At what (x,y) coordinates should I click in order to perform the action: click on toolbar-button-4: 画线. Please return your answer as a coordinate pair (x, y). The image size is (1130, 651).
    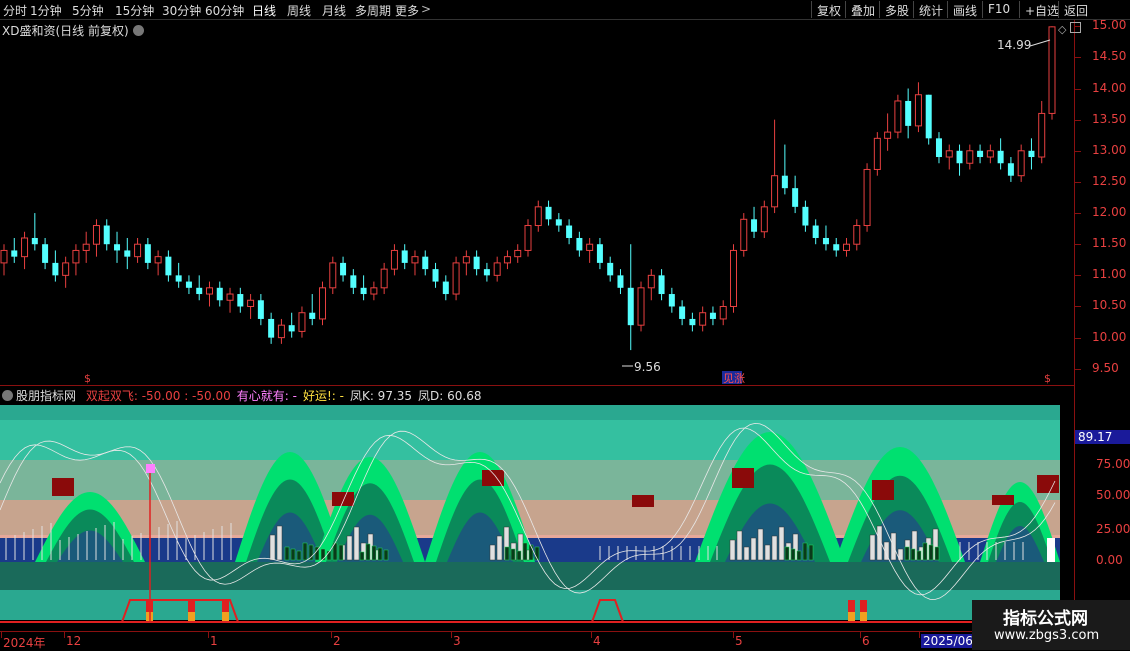
    Looking at the image, I should click on (964, 9).